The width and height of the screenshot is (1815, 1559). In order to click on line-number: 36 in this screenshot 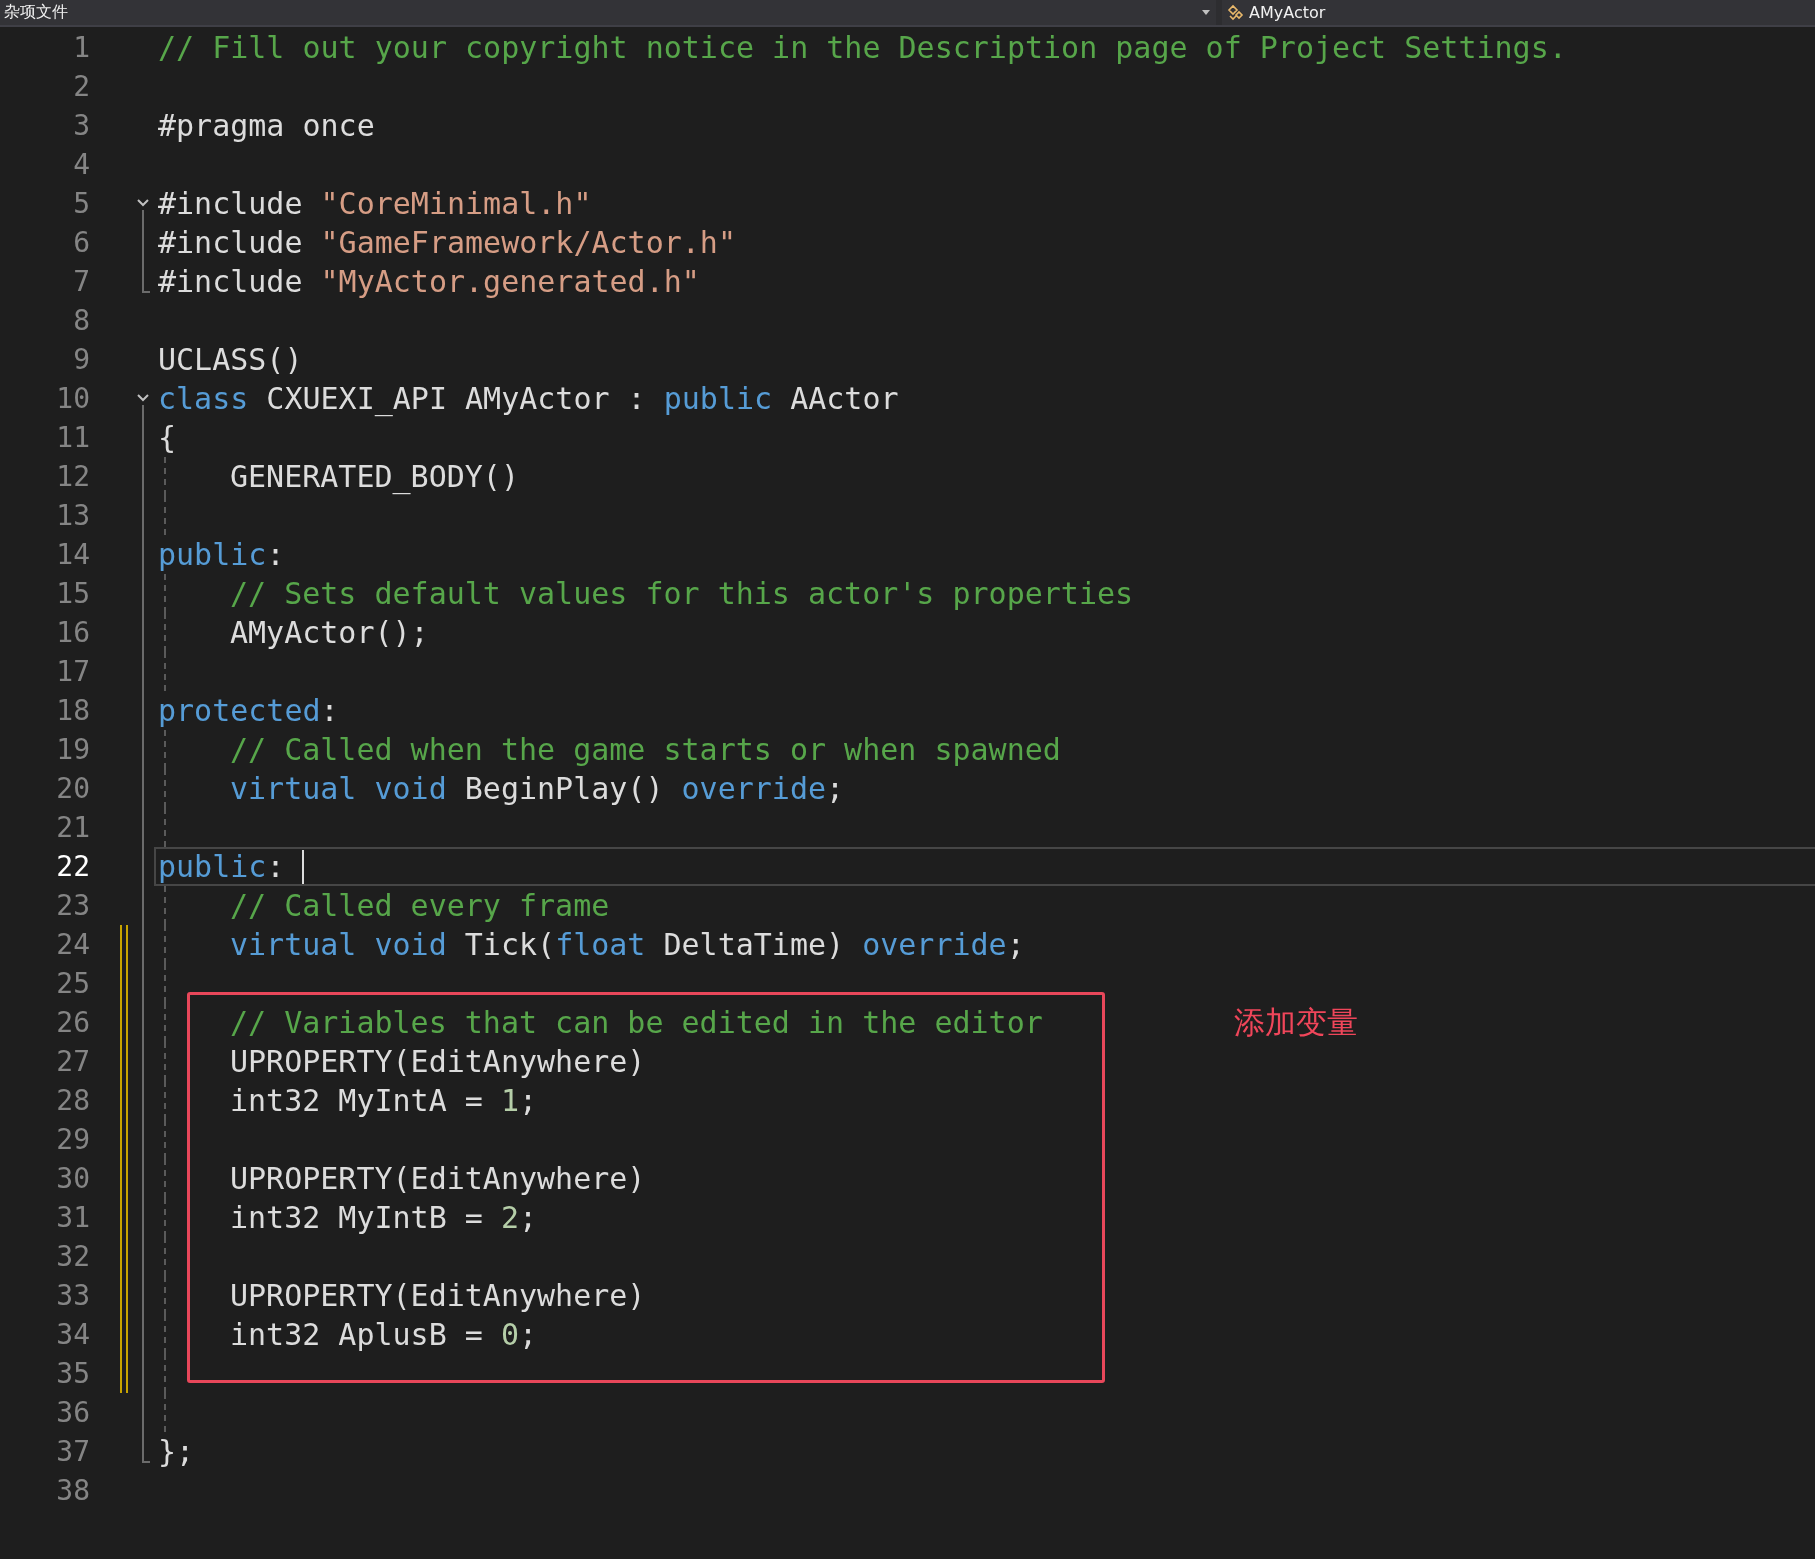, I will do `click(72, 1413)`.